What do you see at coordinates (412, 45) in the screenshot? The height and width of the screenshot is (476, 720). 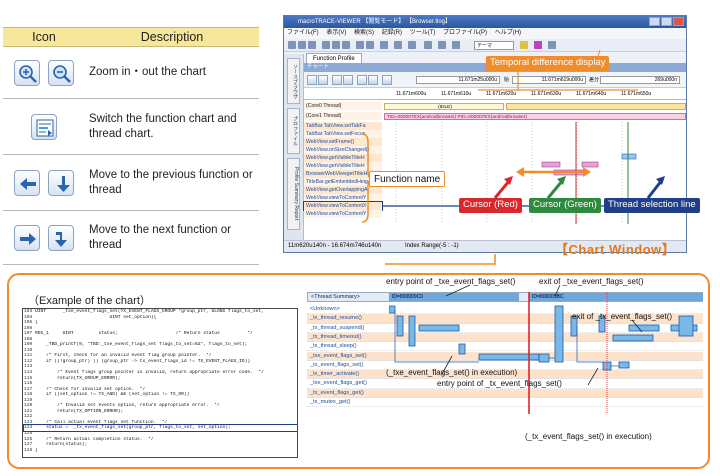 I see `toolbar-filter-icon` at bounding box center [412, 45].